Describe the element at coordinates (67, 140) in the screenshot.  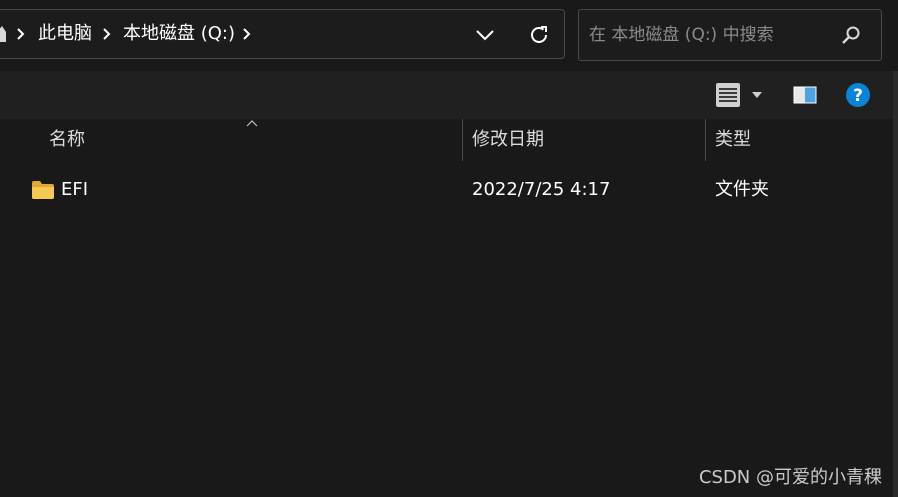
I see `column-header-name: 名称` at that location.